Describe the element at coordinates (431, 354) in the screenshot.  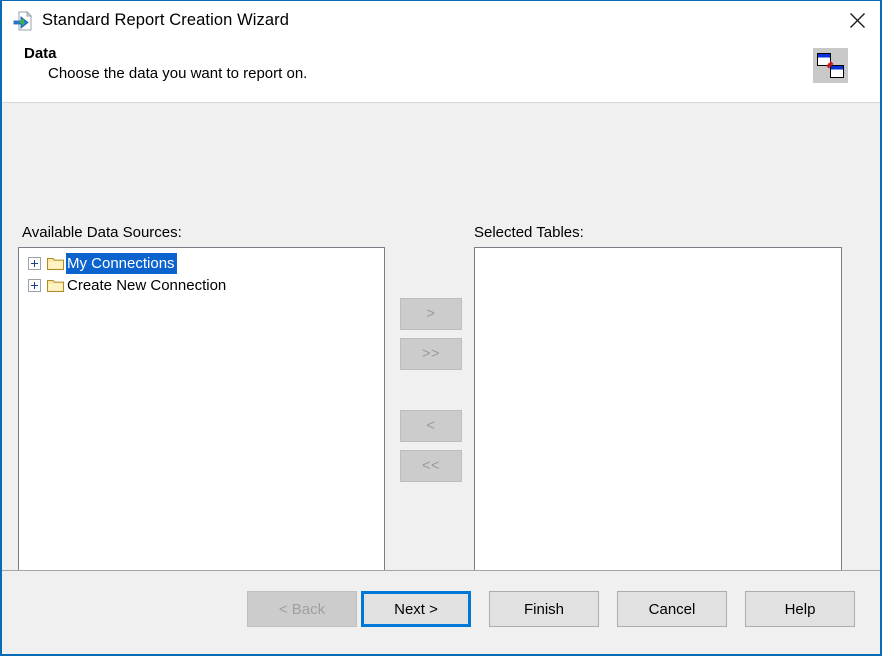
I see `move-all-right-button: >>` at that location.